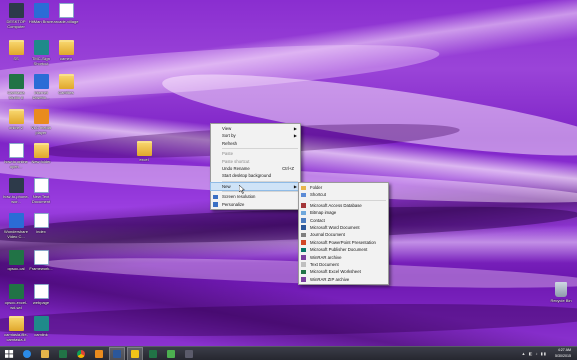 The width and height of the screenshot is (577, 362). Describe the element at coordinates (255, 168) in the screenshot. I see `menu-item-undo-rename: Undo Rename Ctrl+Z` at that location.